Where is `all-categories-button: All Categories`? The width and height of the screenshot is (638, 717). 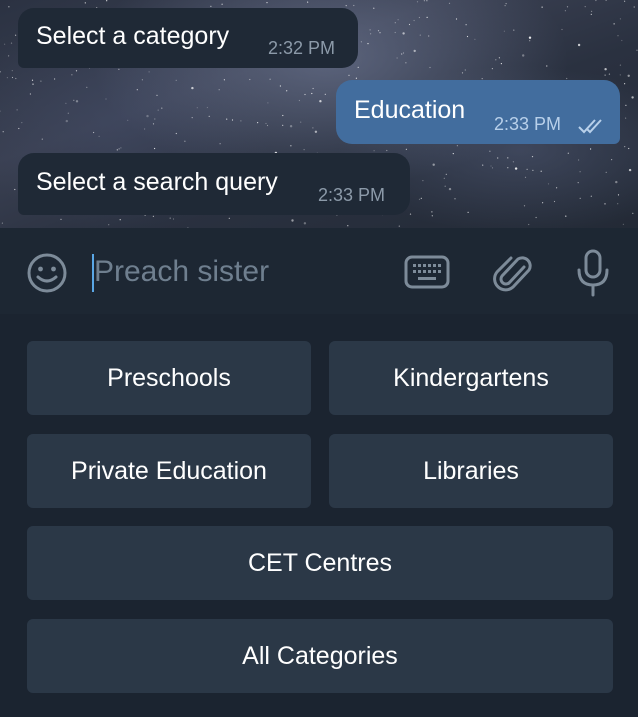
all-categories-button: All Categories is located at coordinates (320, 656).